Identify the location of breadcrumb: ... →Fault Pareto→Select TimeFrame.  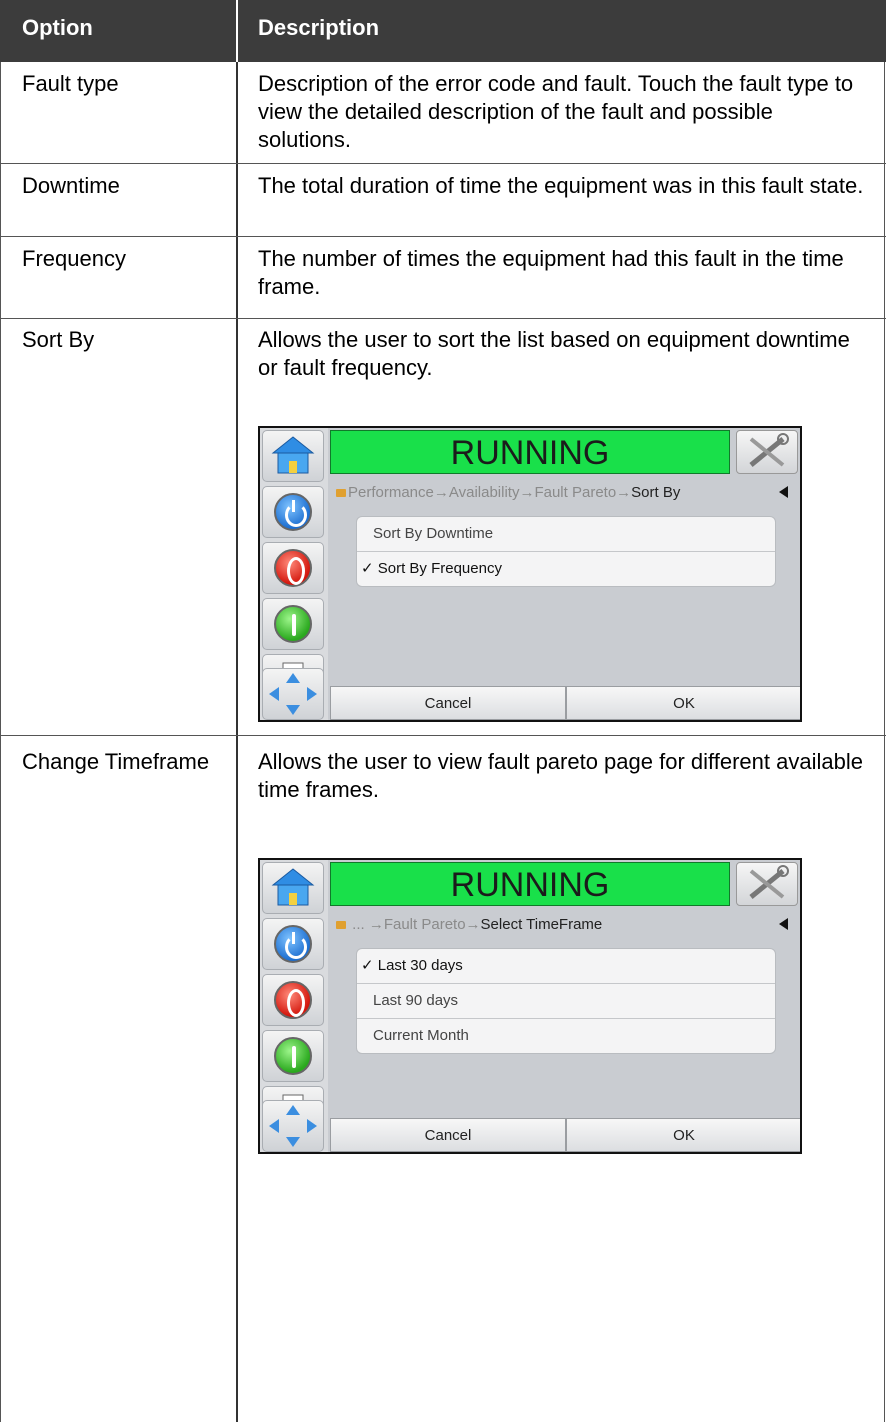
(556, 924).